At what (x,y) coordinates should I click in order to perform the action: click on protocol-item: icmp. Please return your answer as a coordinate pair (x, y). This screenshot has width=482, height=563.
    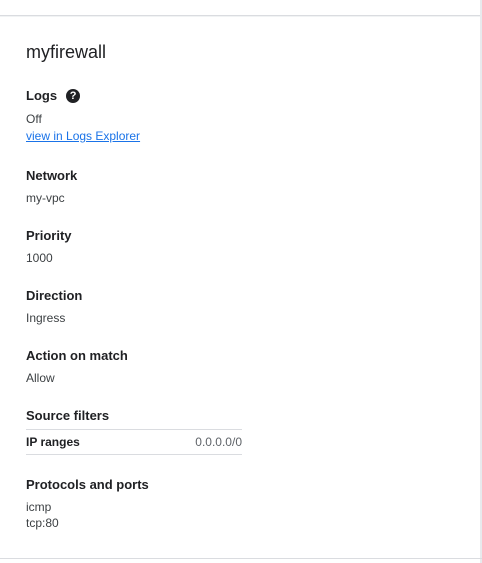
    Looking at the image, I should click on (39, 507).